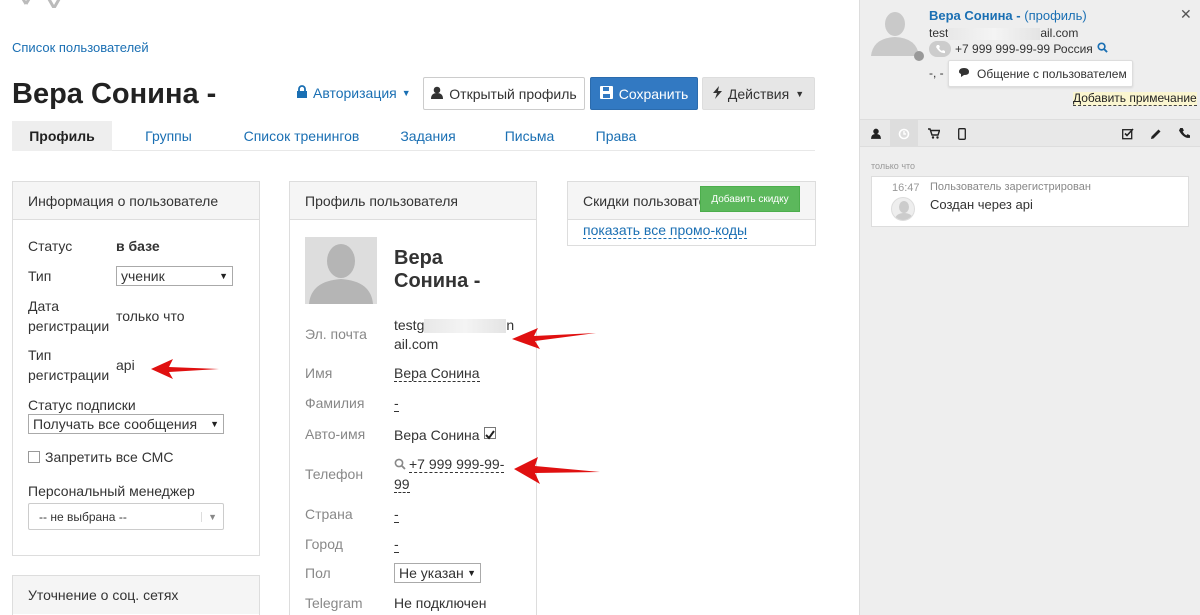 This screenshot has height=615, width=1200. I want to click on manager-value: -- не выбрана --, so click(83, 516).